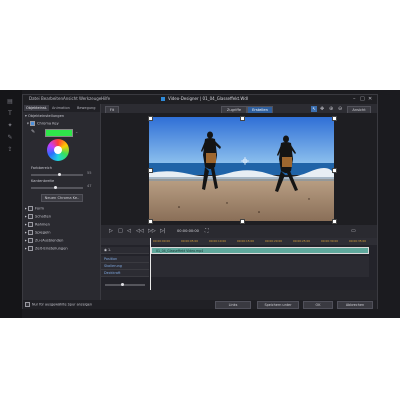  What do you see at coordinates (353, 231) in the screenshot?
I see `display-icon: ▭` at bounding box center [353, 231].